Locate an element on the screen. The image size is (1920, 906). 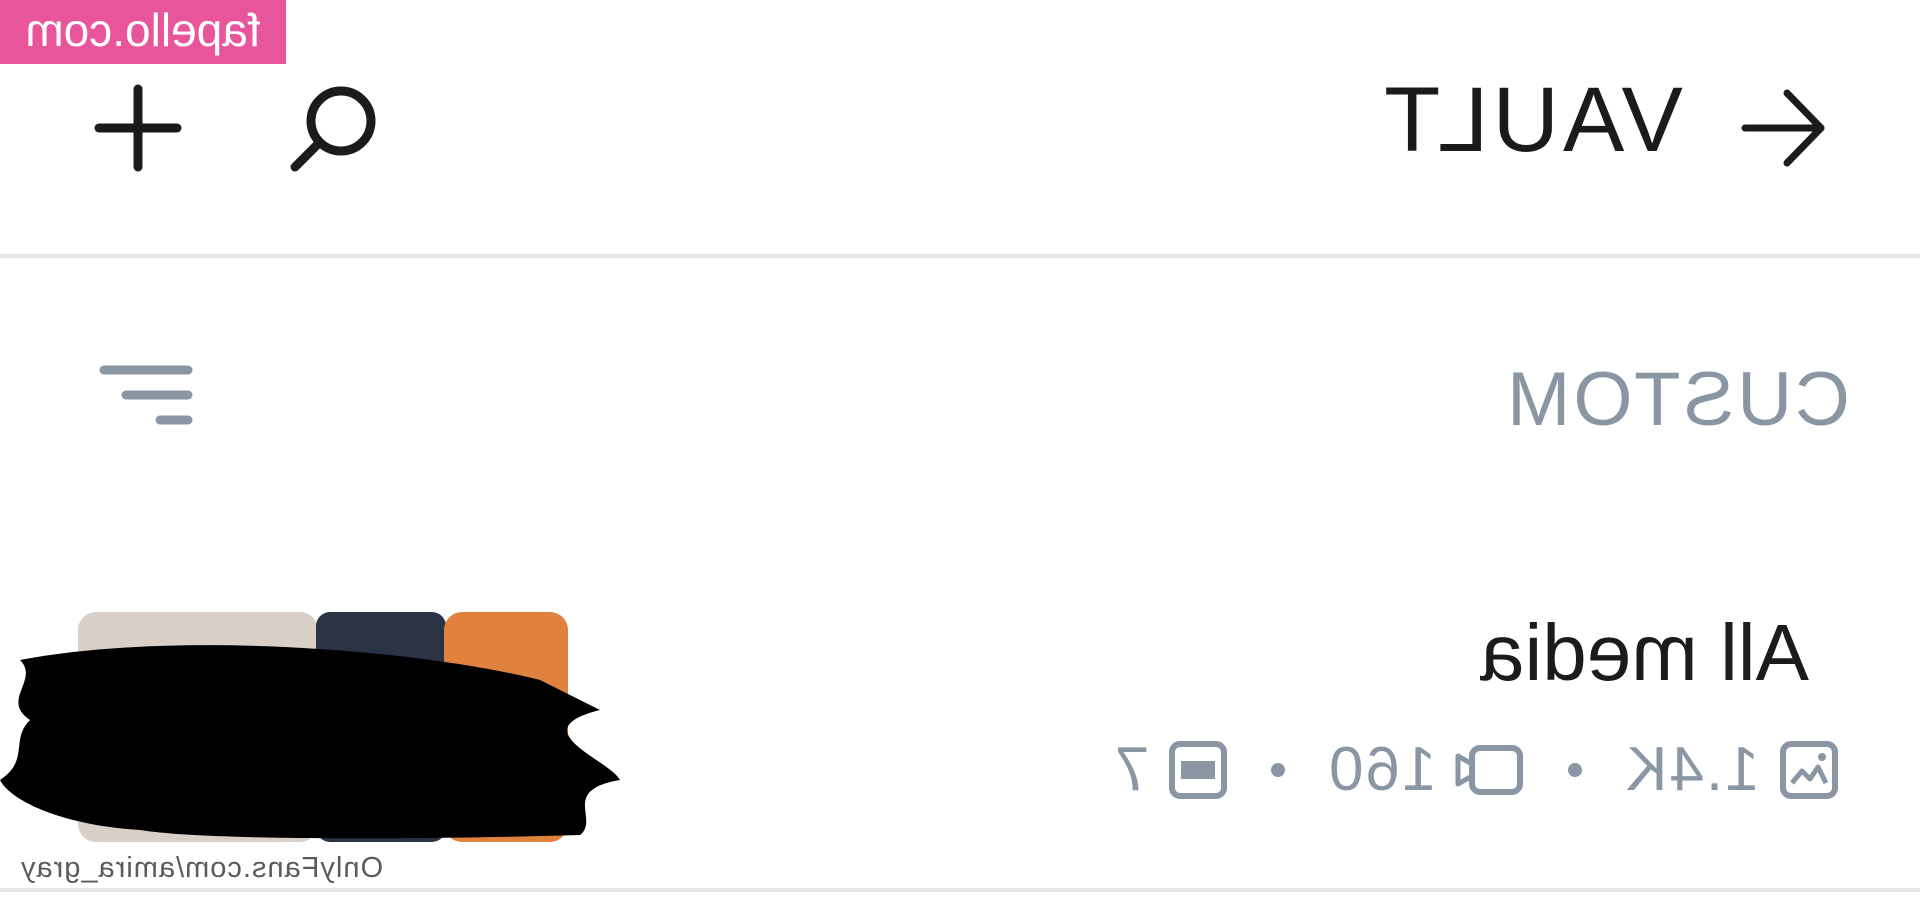
sort-button is located at coordinates (146, 395).